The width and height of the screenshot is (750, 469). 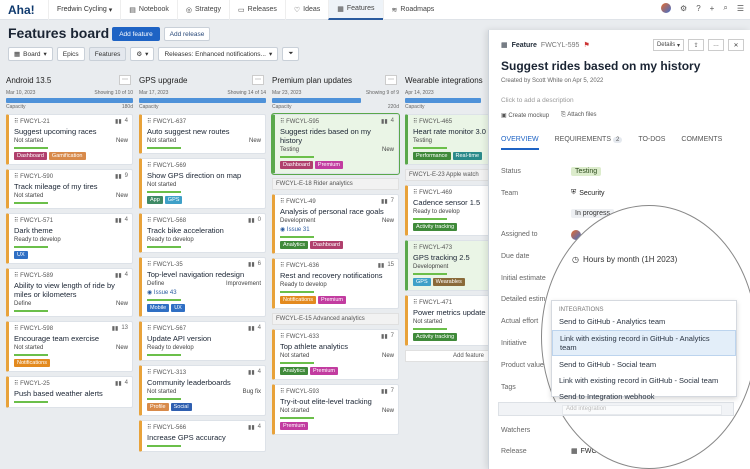 I want to click on tab-ideas: ♡ Ideas, so click(x=306, y=10).